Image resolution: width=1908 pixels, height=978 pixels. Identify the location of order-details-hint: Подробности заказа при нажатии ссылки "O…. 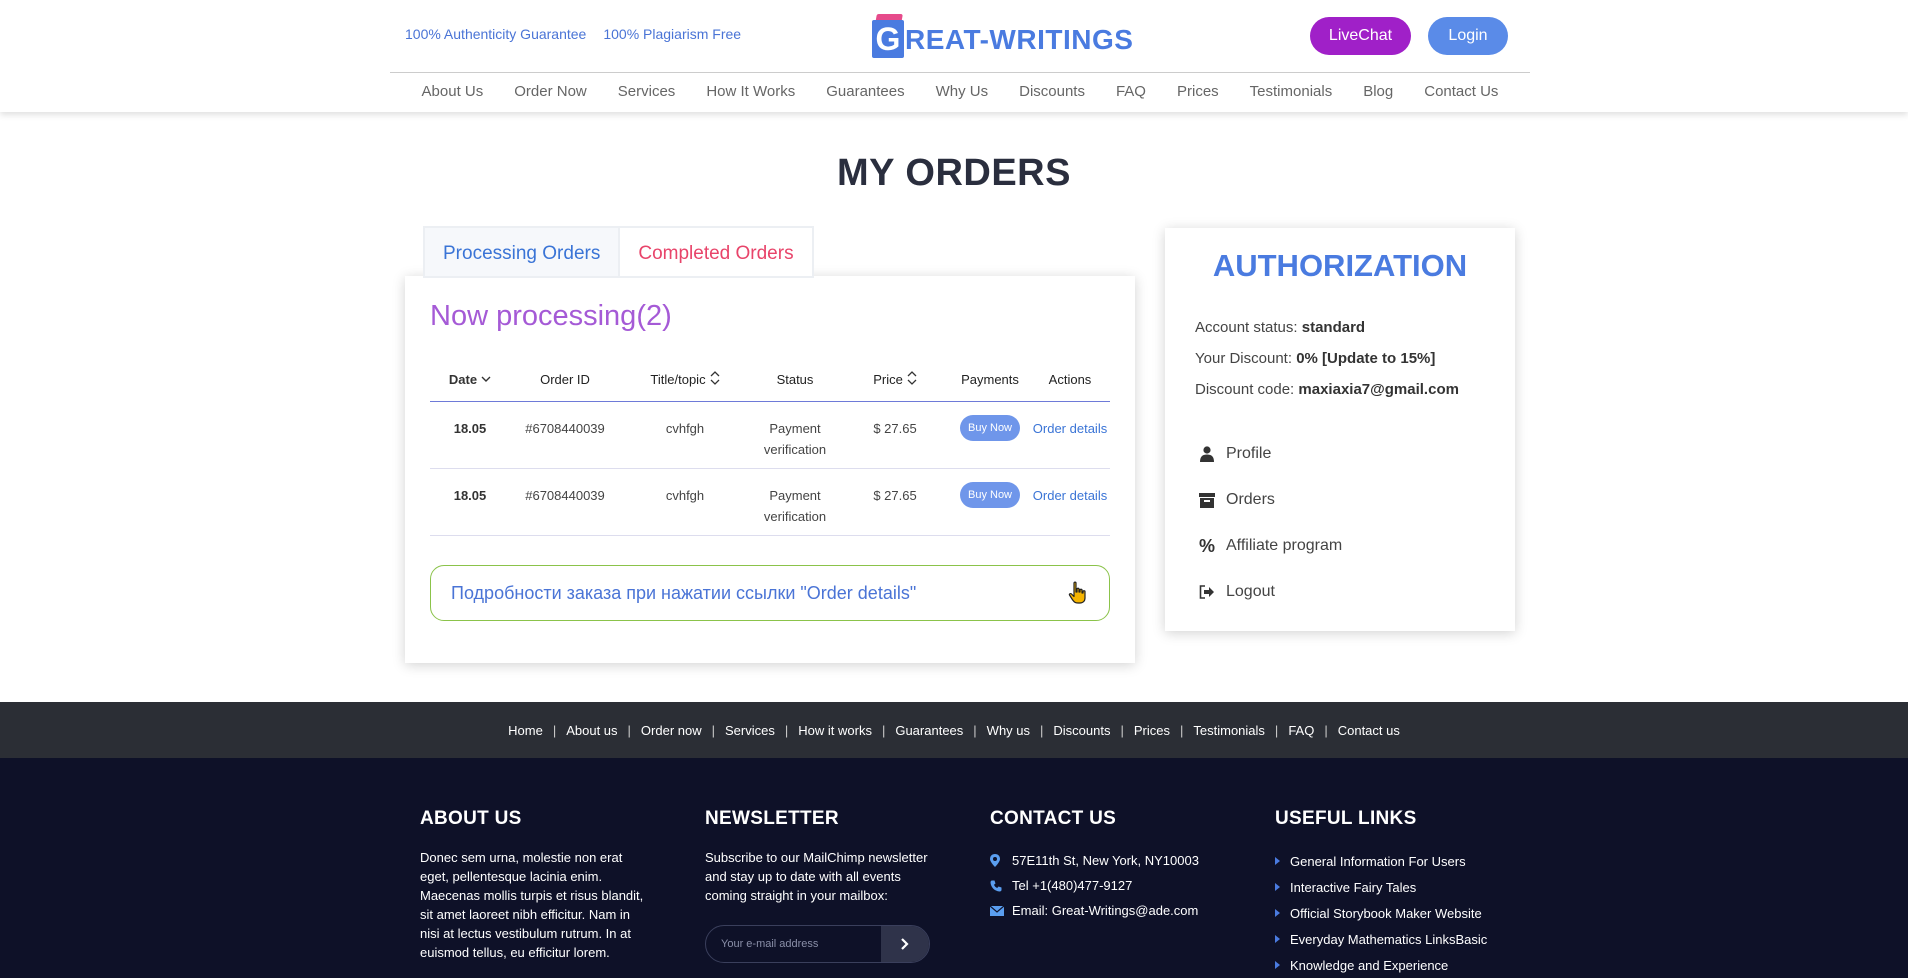
(770, 593).